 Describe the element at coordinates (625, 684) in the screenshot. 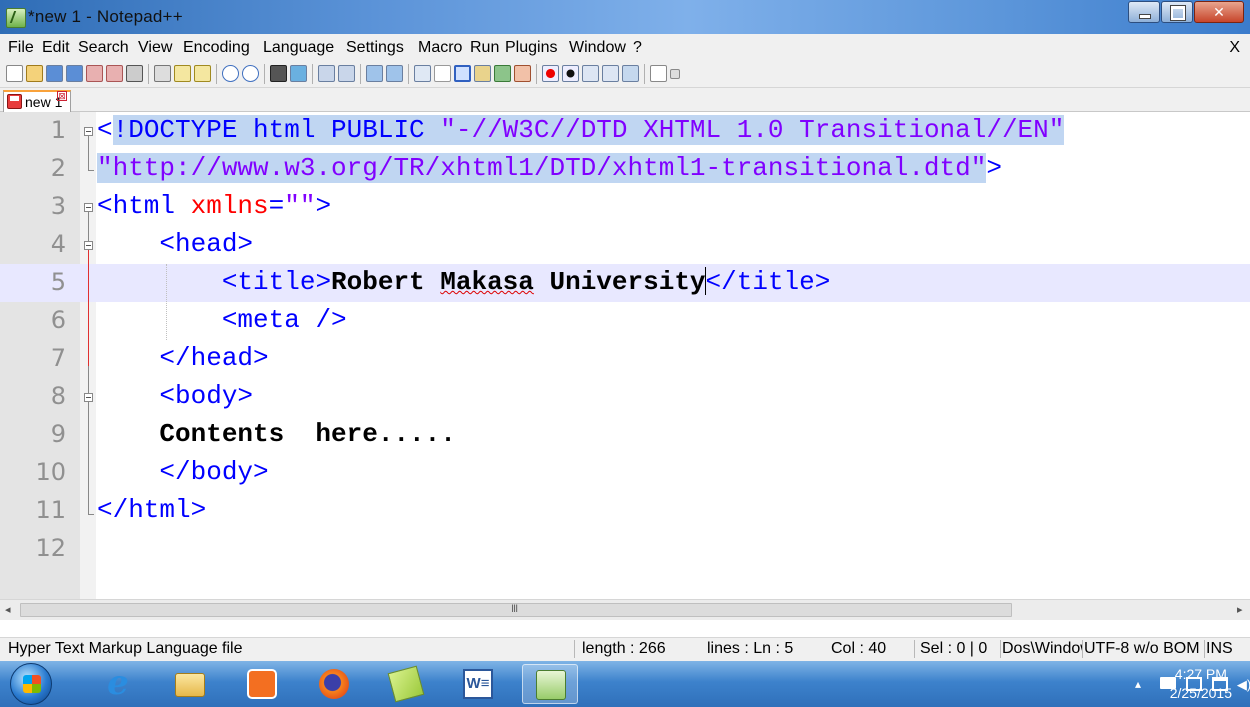

I see `taskbar: e W≡ ▴ ◀) 4:27 PM 2/25/2015` at that location.